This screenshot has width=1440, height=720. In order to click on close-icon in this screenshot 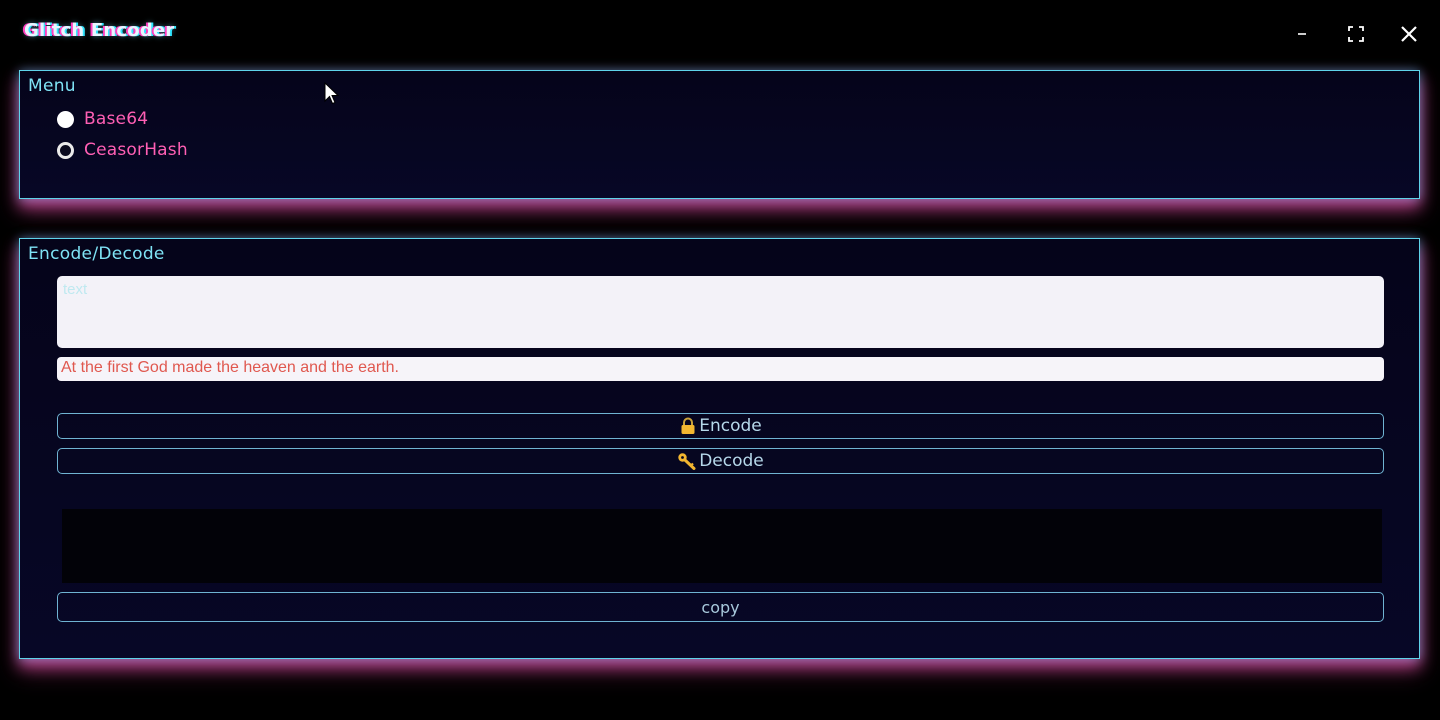, I will do `click(1409, 34)`.